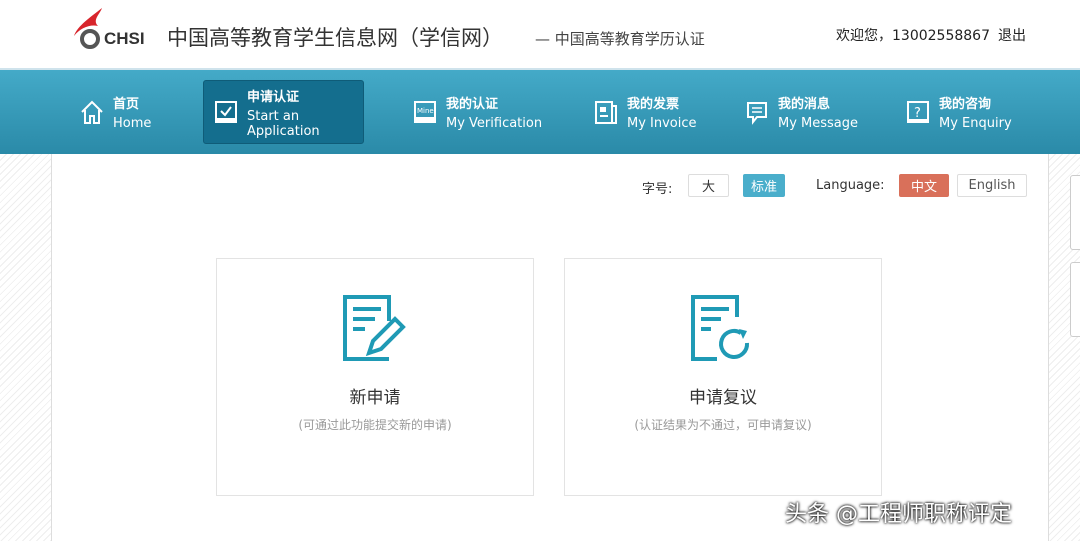  What do you see at coordinates (723, 377) in the screenshot?
I see `reconsideration-card: 申请复议 (认证结果为不通过，可申请复议)` at bounding box center [723, 377].